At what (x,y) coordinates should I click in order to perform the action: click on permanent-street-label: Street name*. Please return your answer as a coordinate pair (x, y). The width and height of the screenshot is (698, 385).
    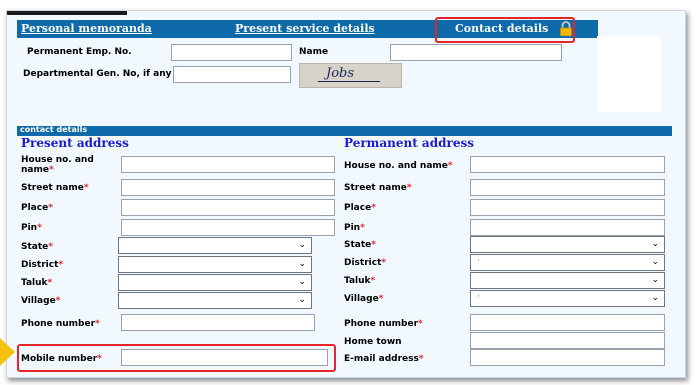
    Looking at the image, I should click on (378, 188).